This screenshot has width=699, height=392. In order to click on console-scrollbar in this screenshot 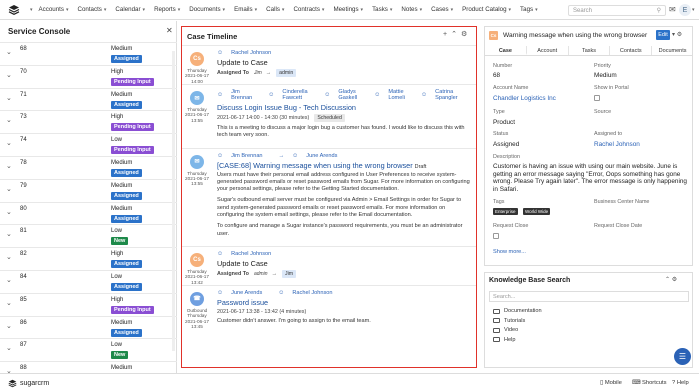, I will do `click(173, 201)`.